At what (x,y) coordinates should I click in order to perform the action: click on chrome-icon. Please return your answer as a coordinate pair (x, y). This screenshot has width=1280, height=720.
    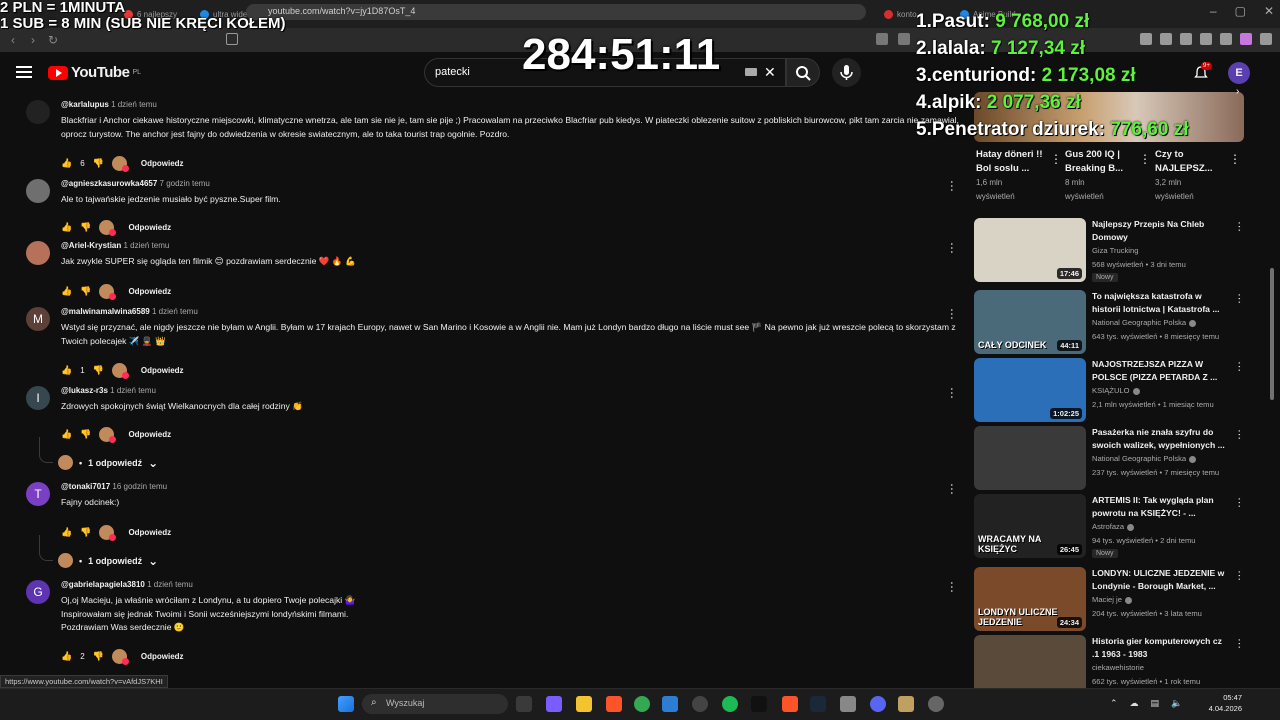
    Looking at the image, I should click on (642, 704).